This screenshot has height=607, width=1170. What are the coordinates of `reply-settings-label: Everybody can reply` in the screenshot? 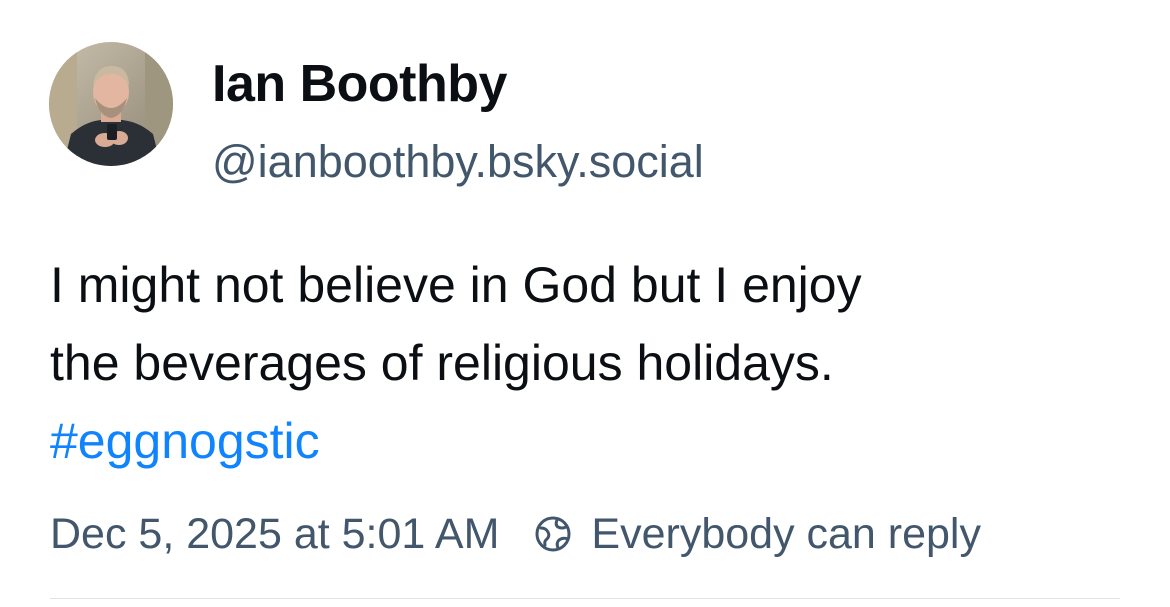 It's located at (786, 533).